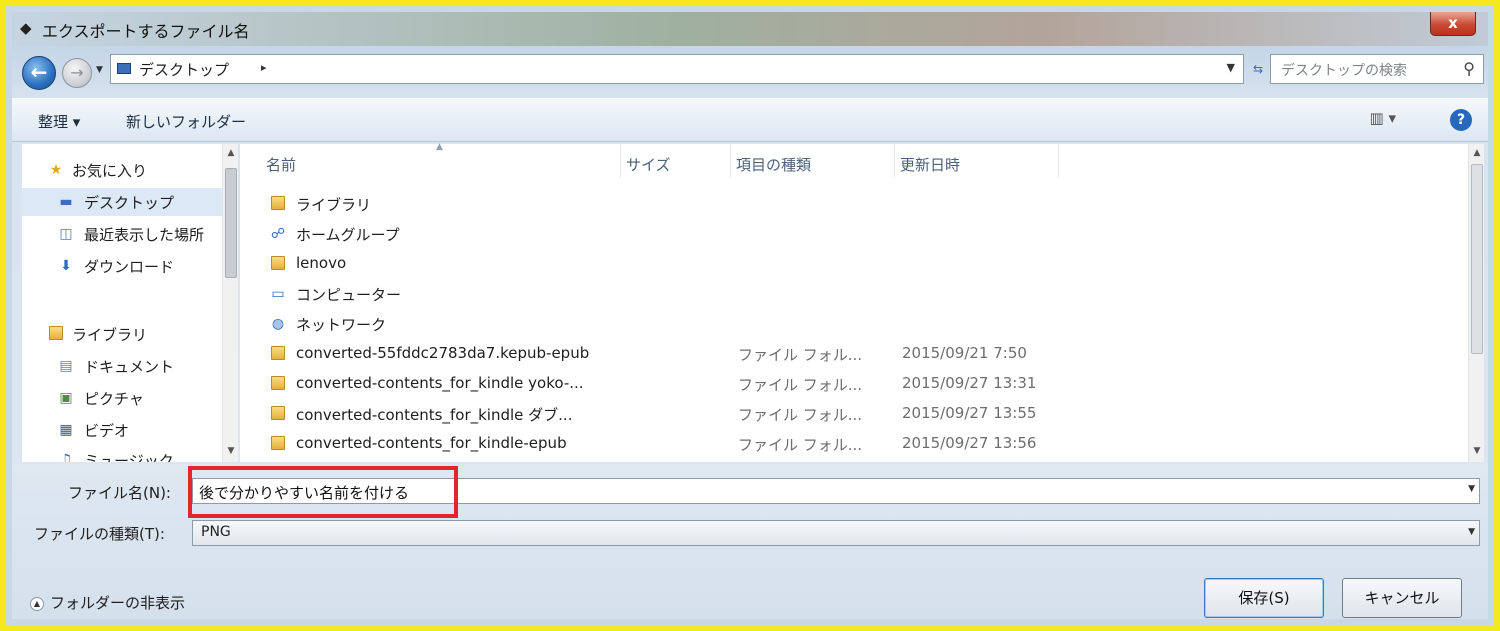 Image resolution: width=1500 pixels, height=631 pixels. Describe the element at coordinates (969, 443) in the screenshot. I see `file-date: 2015/09/27 13:56` at that location.